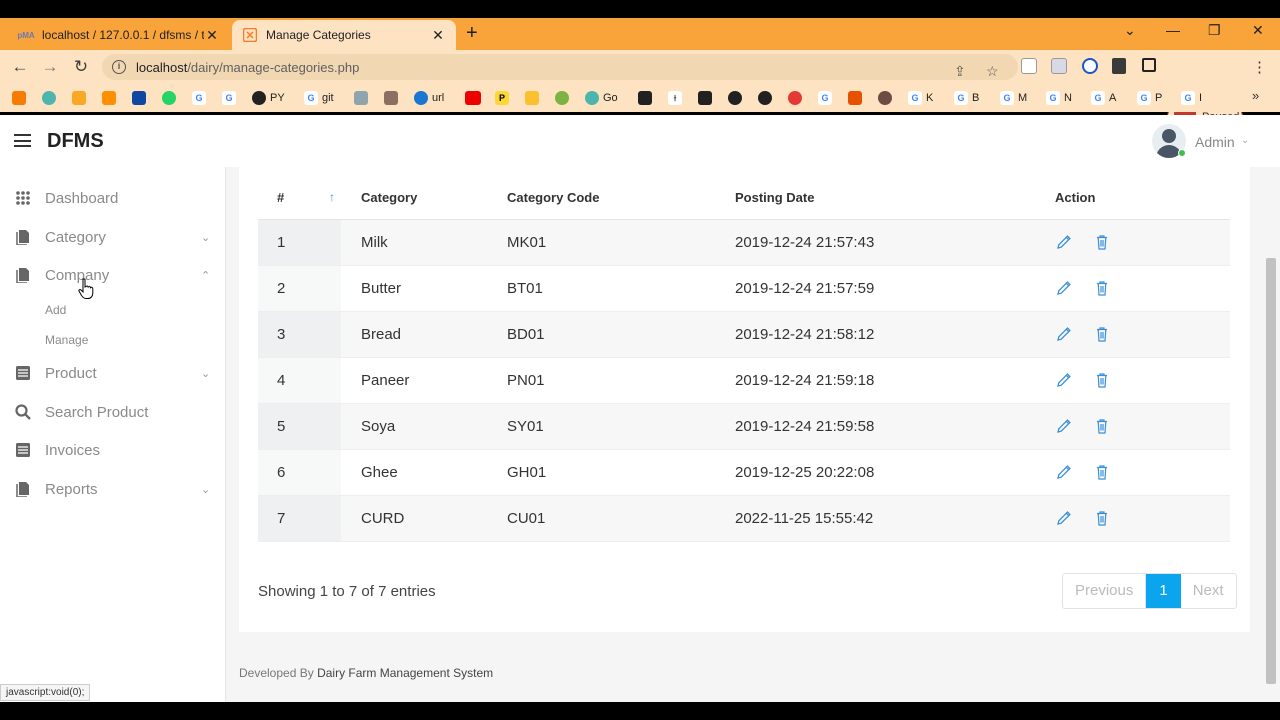 The height and width of the screenshot is (720, 1280). What do you see at coordinates (22, 140) in the screenshot?
I see `hamburger-menu-icon` at bounding box center [22, 140].